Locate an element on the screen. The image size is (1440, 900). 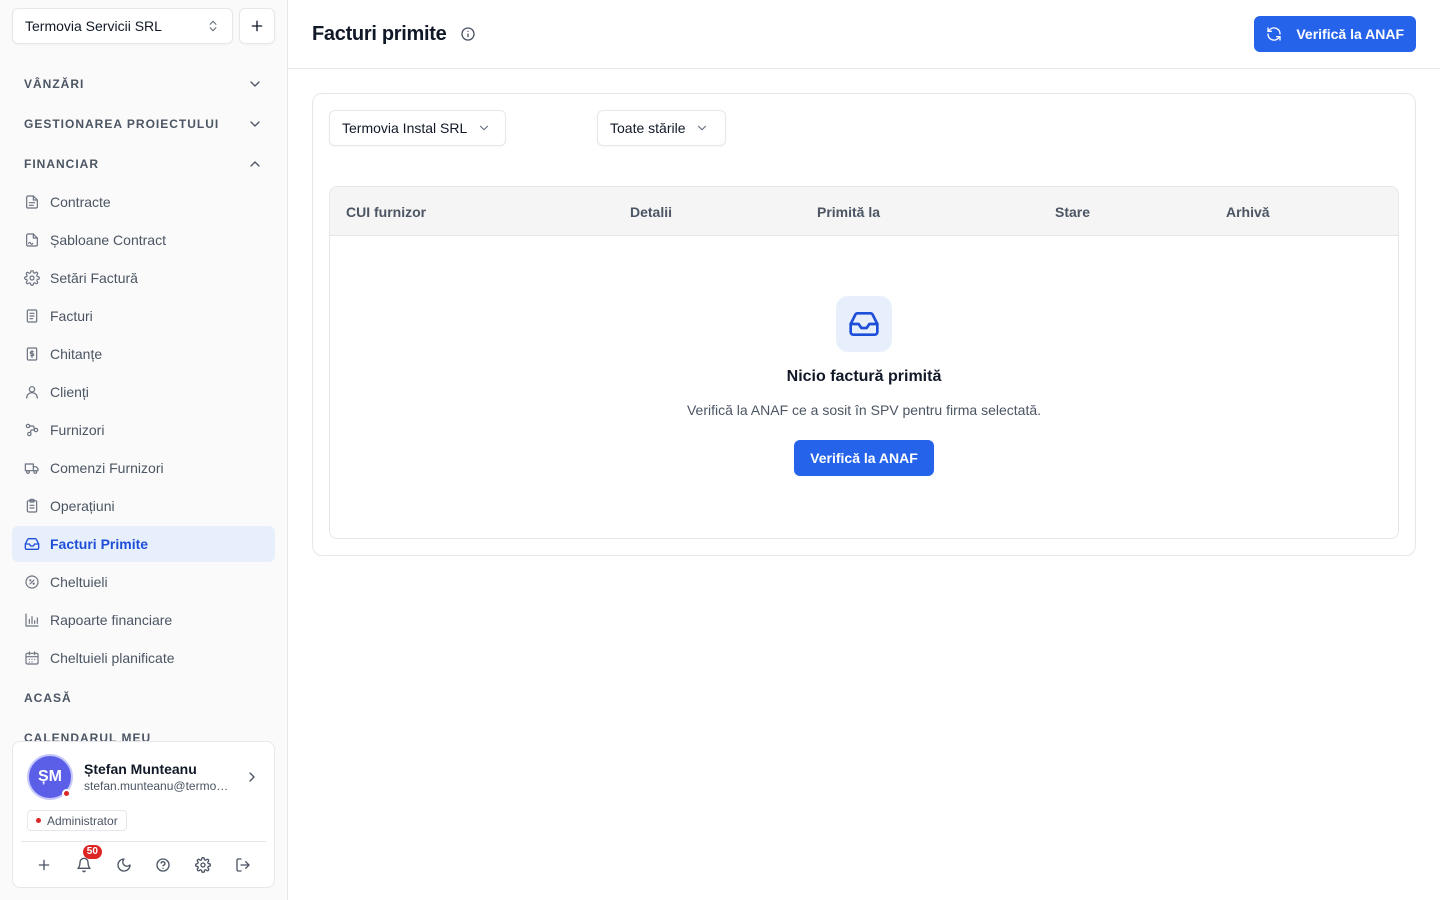
log-out-icon is located at coordinates (243, 865).